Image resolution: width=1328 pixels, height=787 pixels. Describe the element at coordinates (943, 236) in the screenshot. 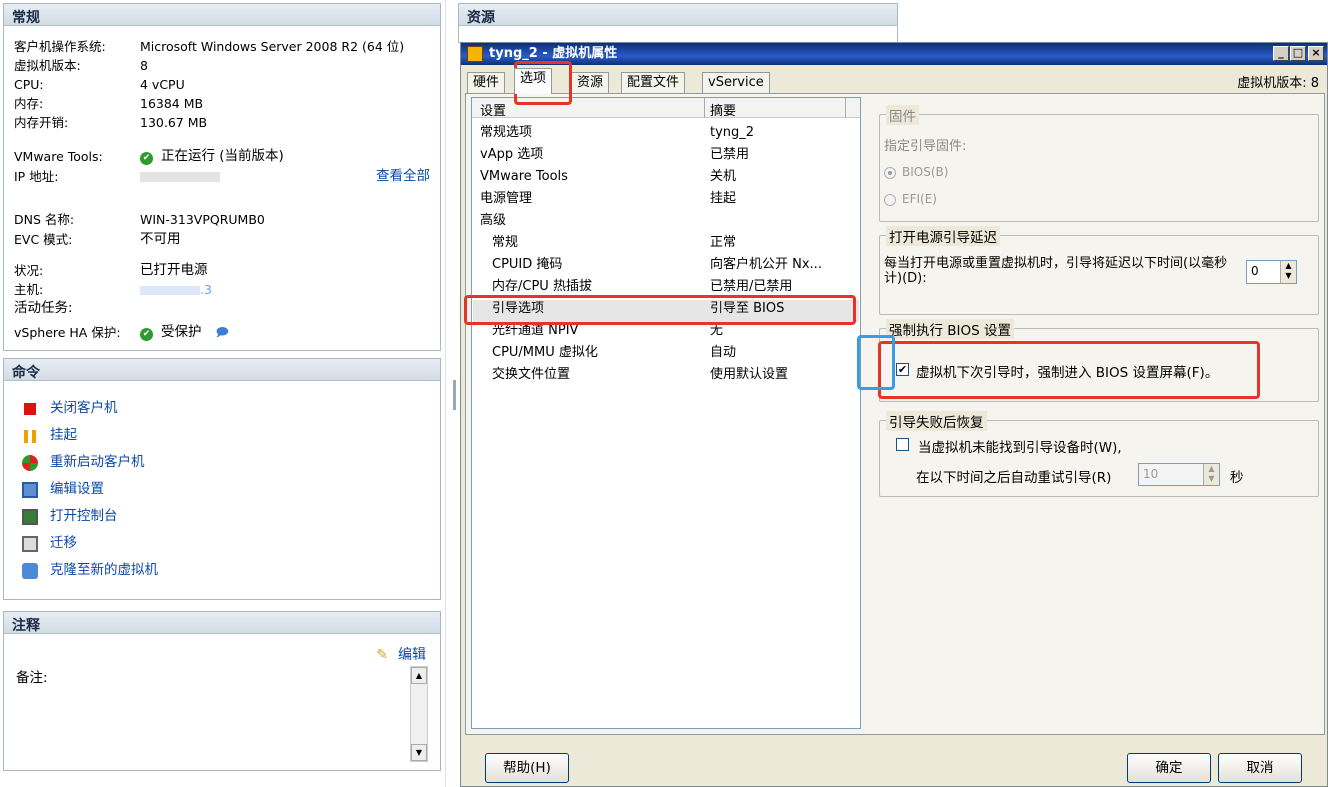

I see `boot-delay-legend: 打开电源引导延迟` at that location.